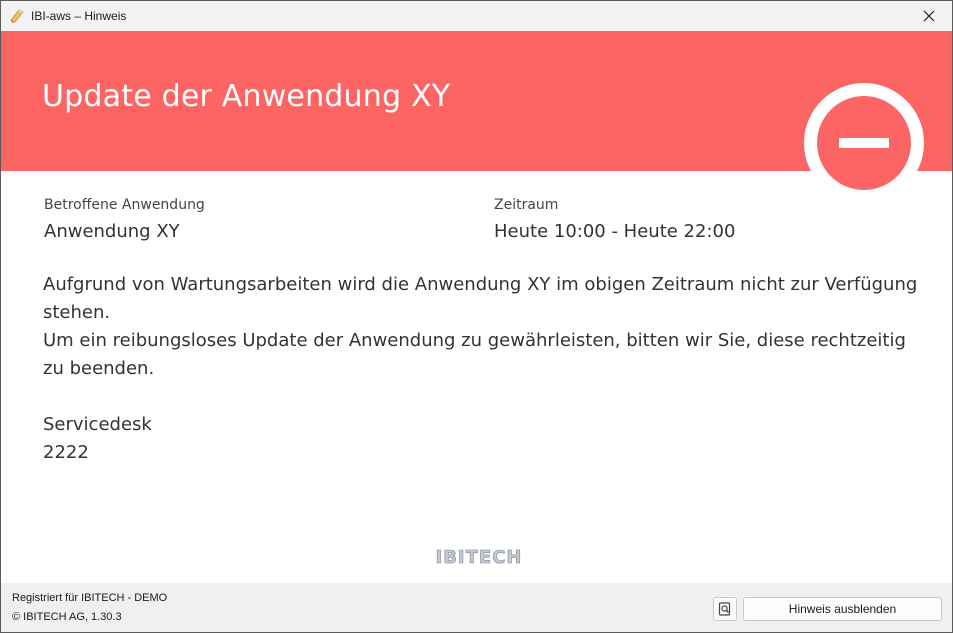 This screenshot has width=953, height=633. I want to click on logo-text: IBITECH, so click(479, 557).